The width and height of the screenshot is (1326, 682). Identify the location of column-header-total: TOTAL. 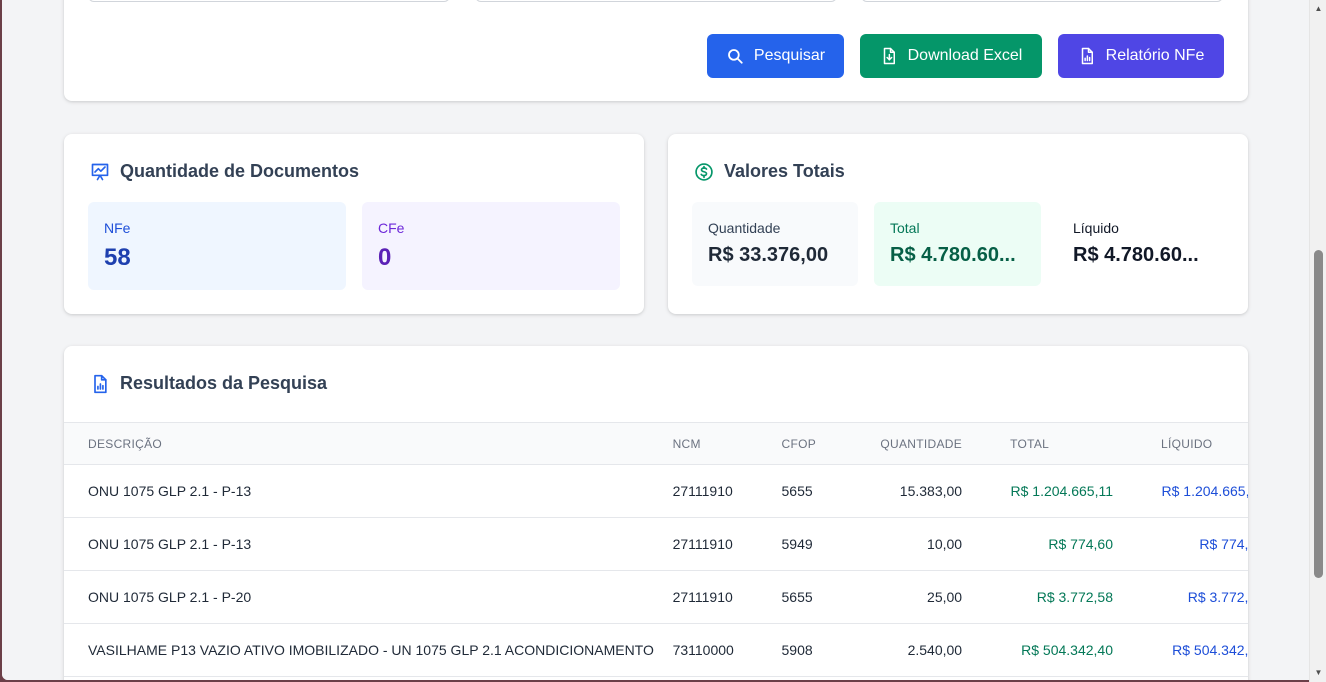
(1037, 444).